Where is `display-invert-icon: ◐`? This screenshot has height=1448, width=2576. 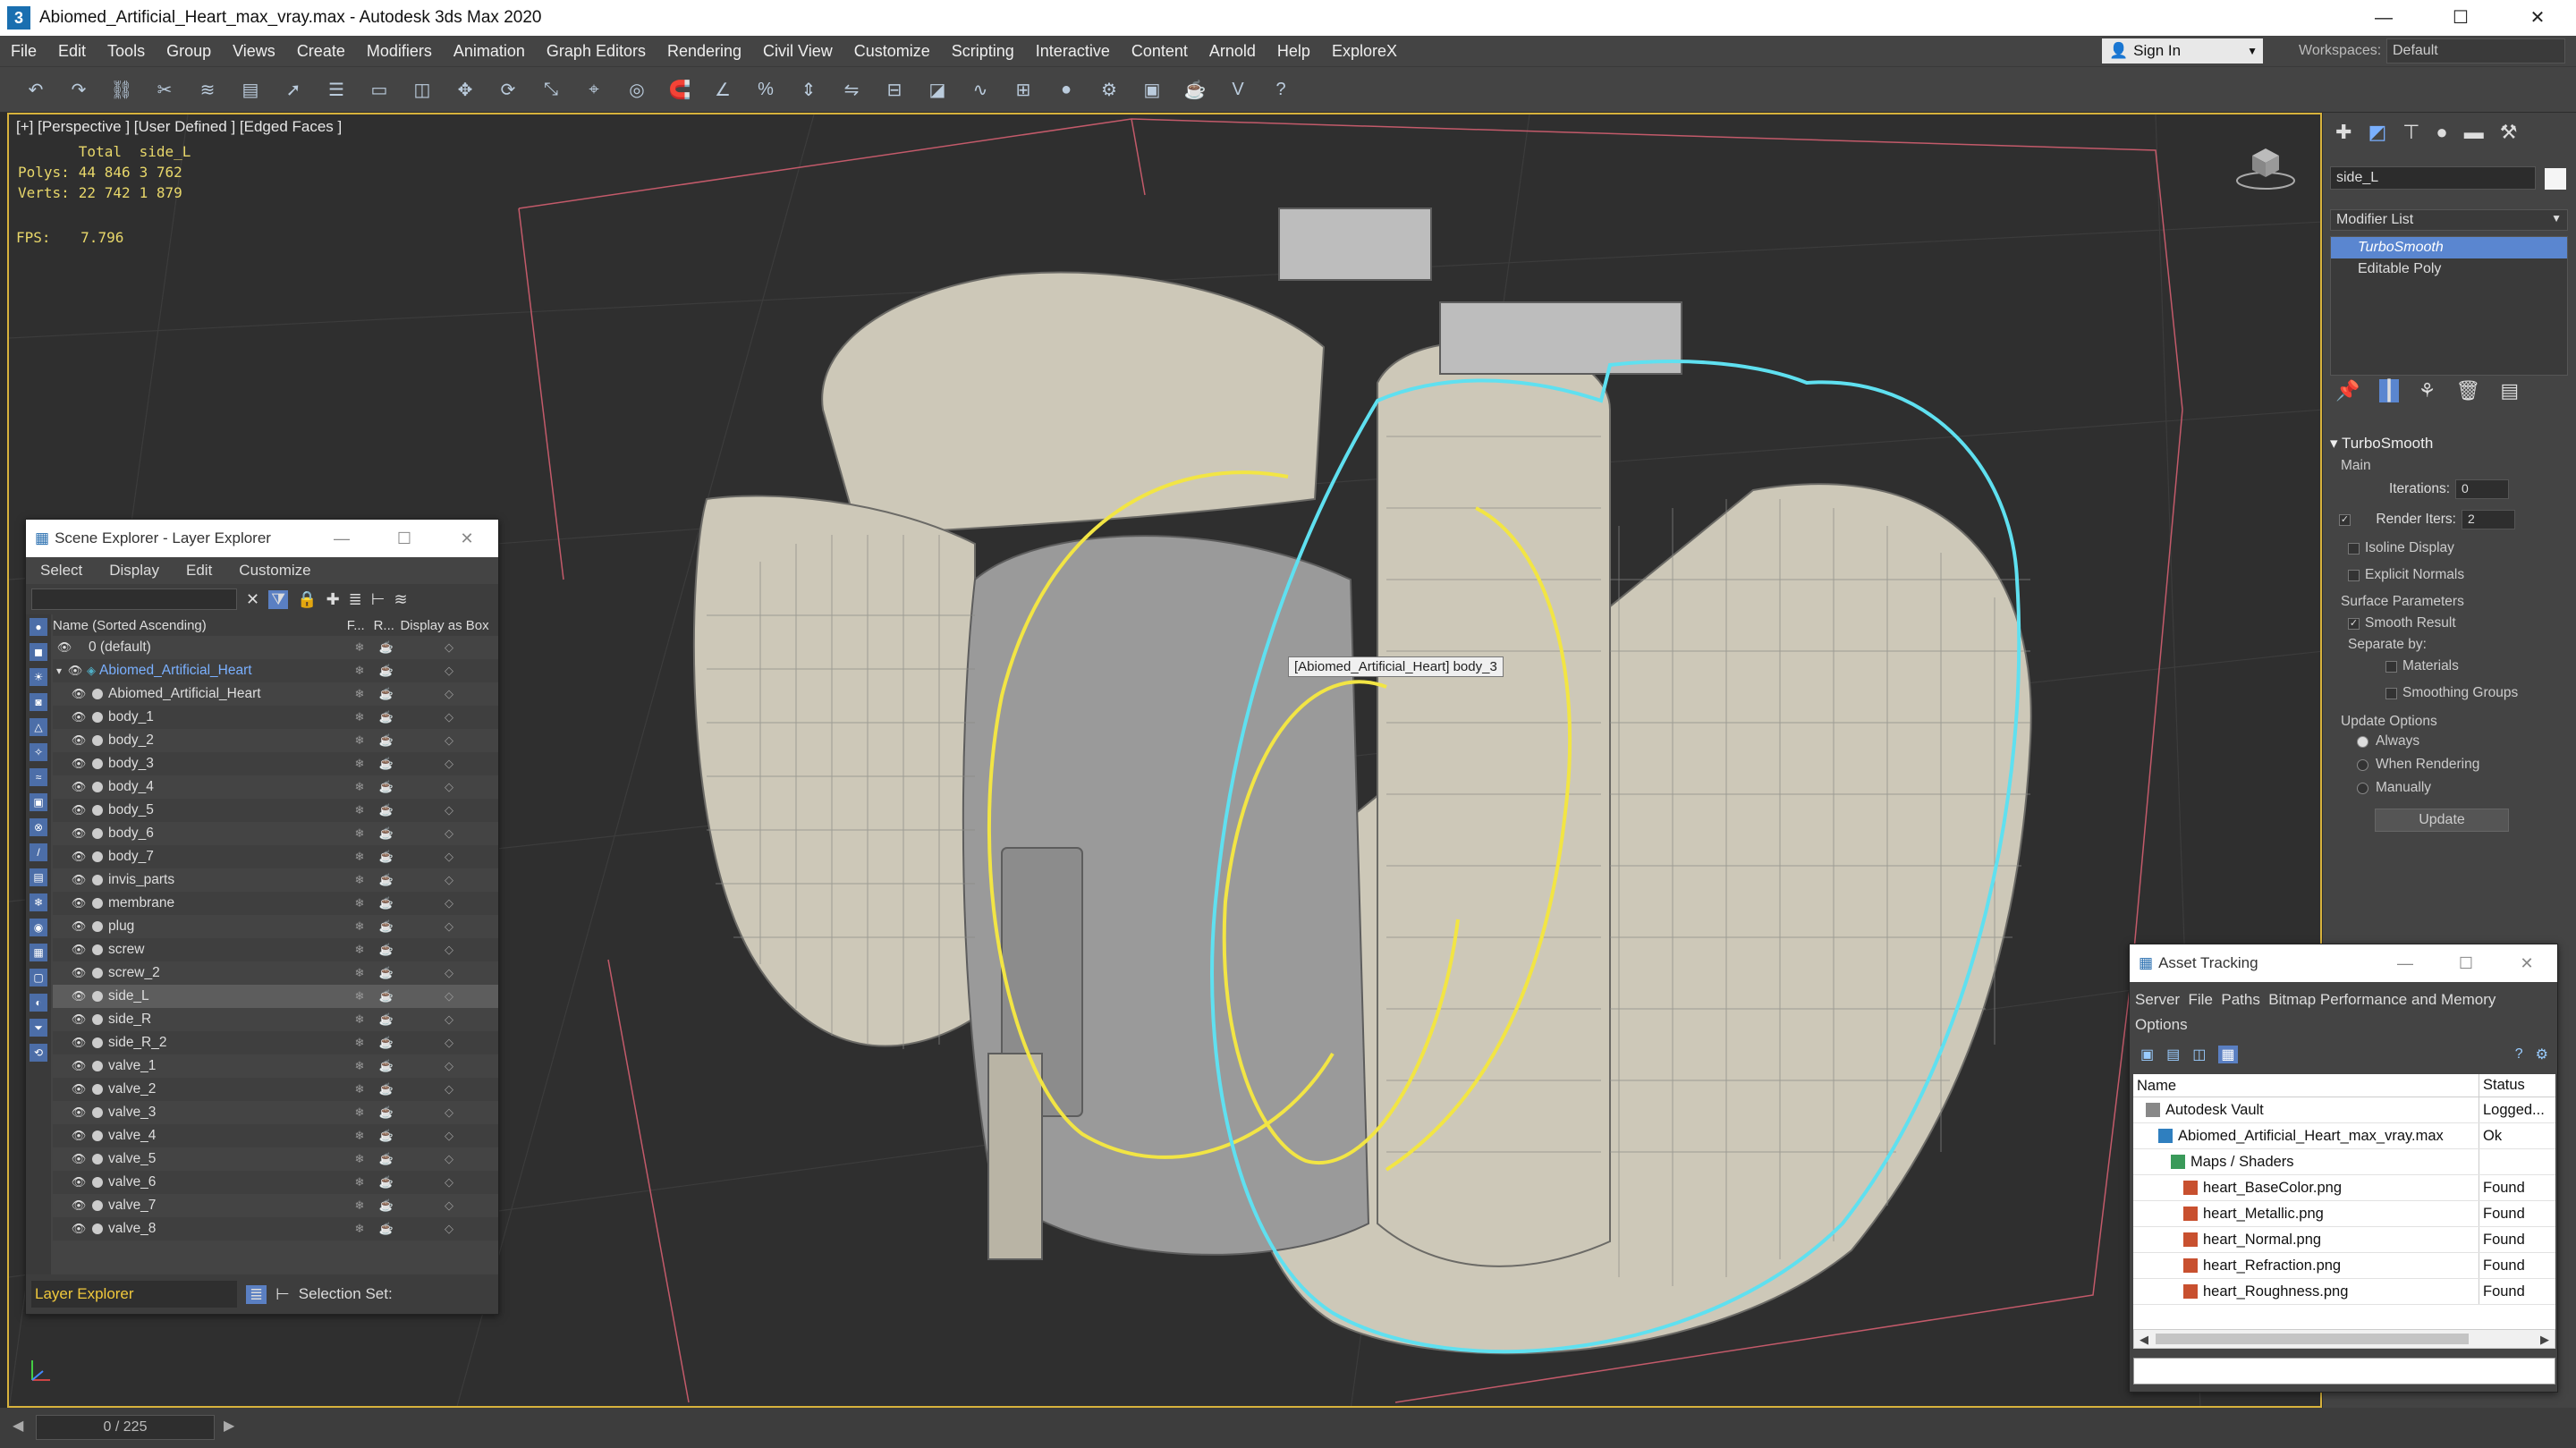
display-invert-icon: ◐ is located at coordinates (38, 1003).